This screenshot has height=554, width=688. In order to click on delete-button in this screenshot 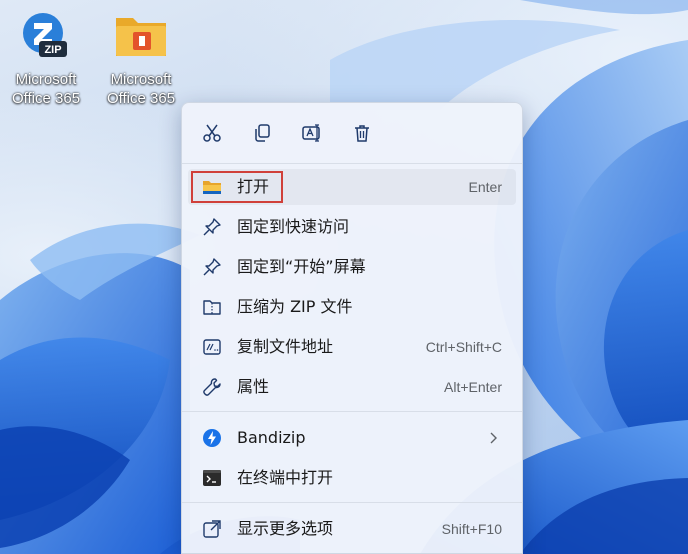, I will do `click(362, 133)`.